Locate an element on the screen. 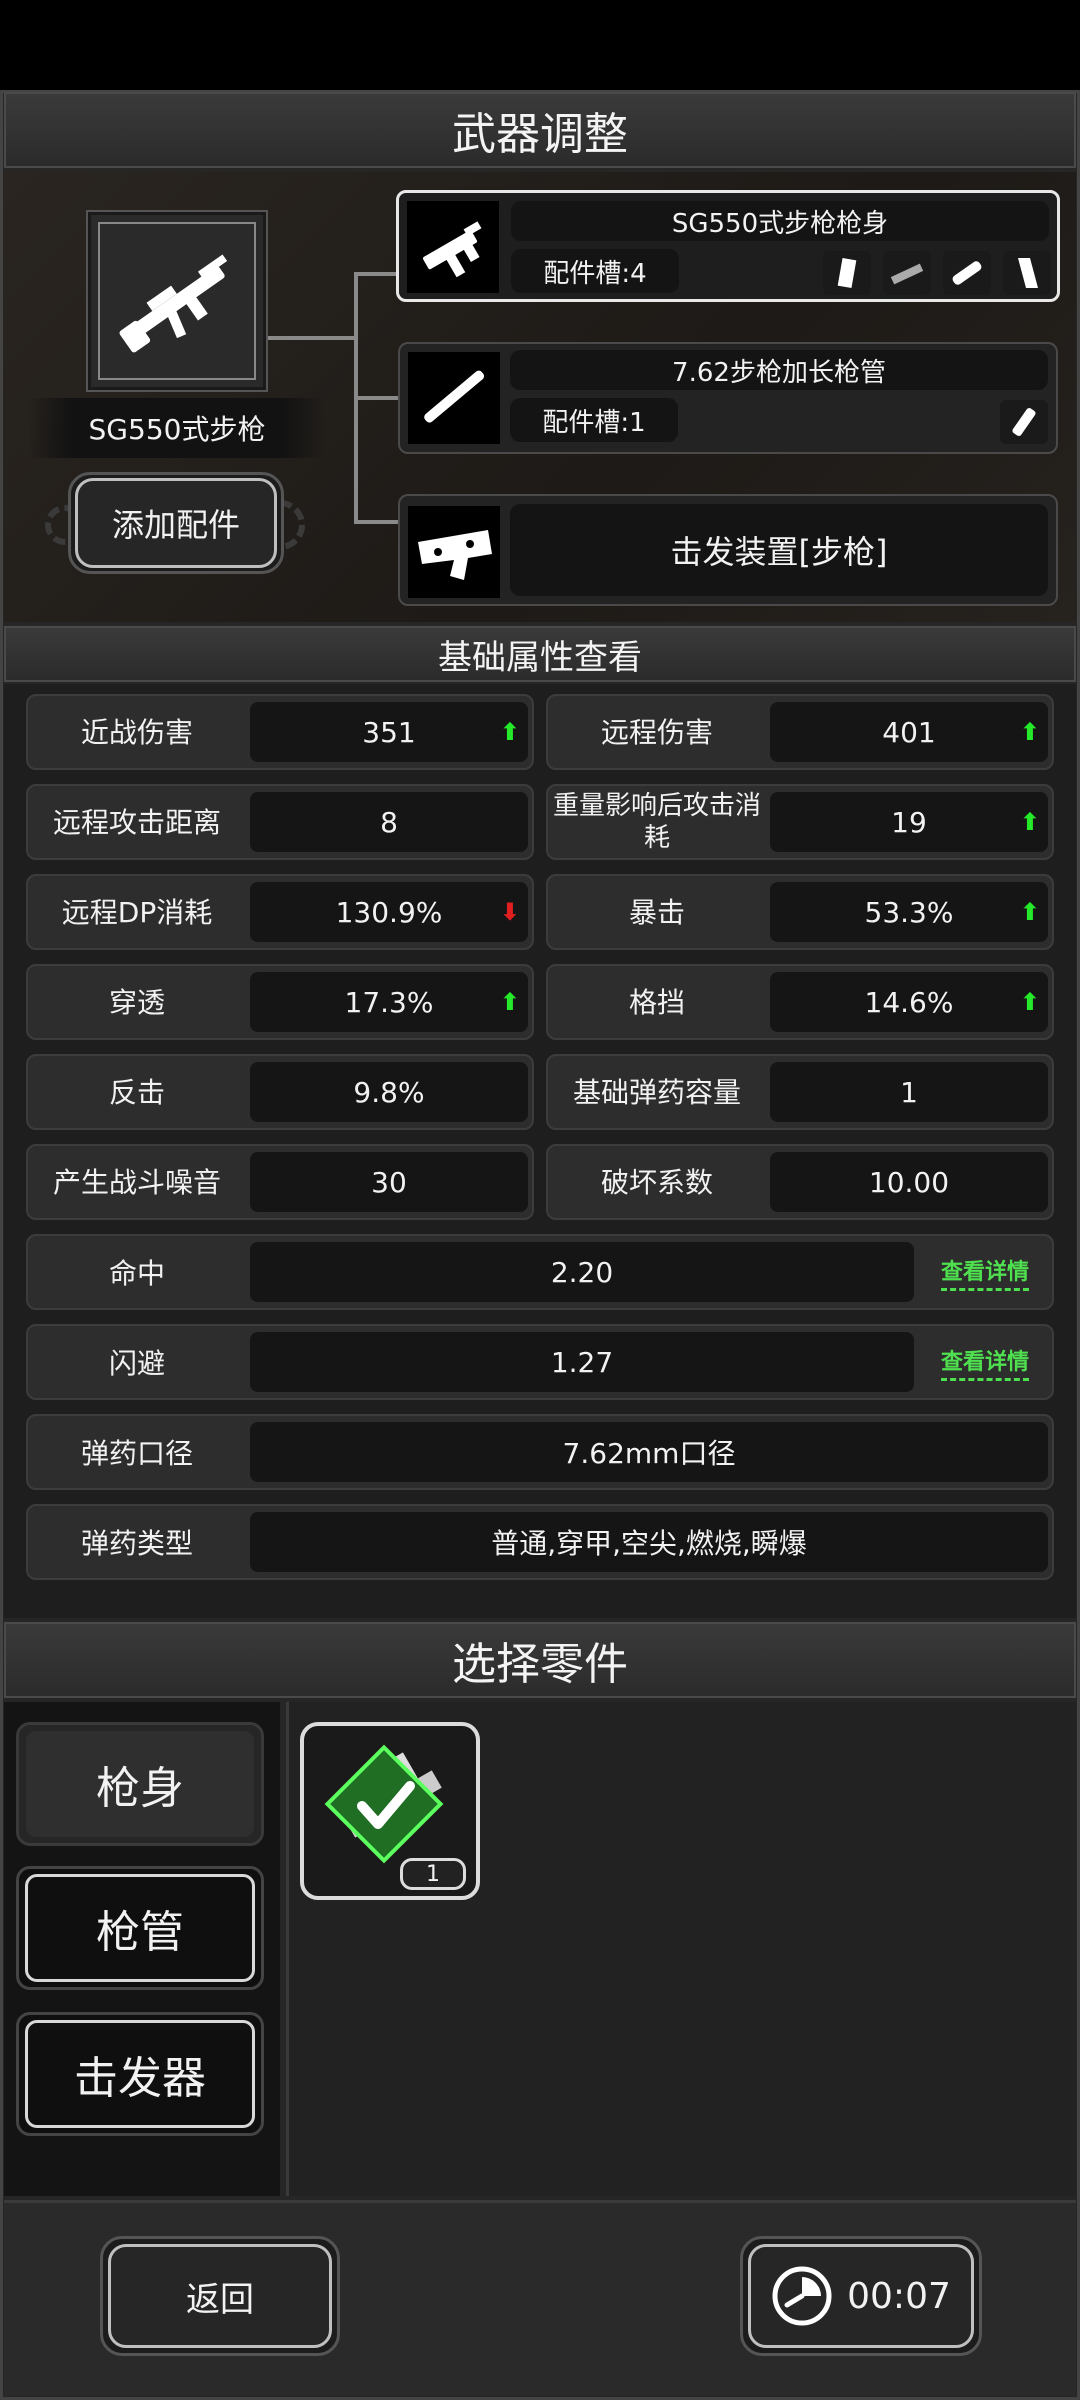  weapon-name: SG550式步枪 is located at coordinates (177, 429).